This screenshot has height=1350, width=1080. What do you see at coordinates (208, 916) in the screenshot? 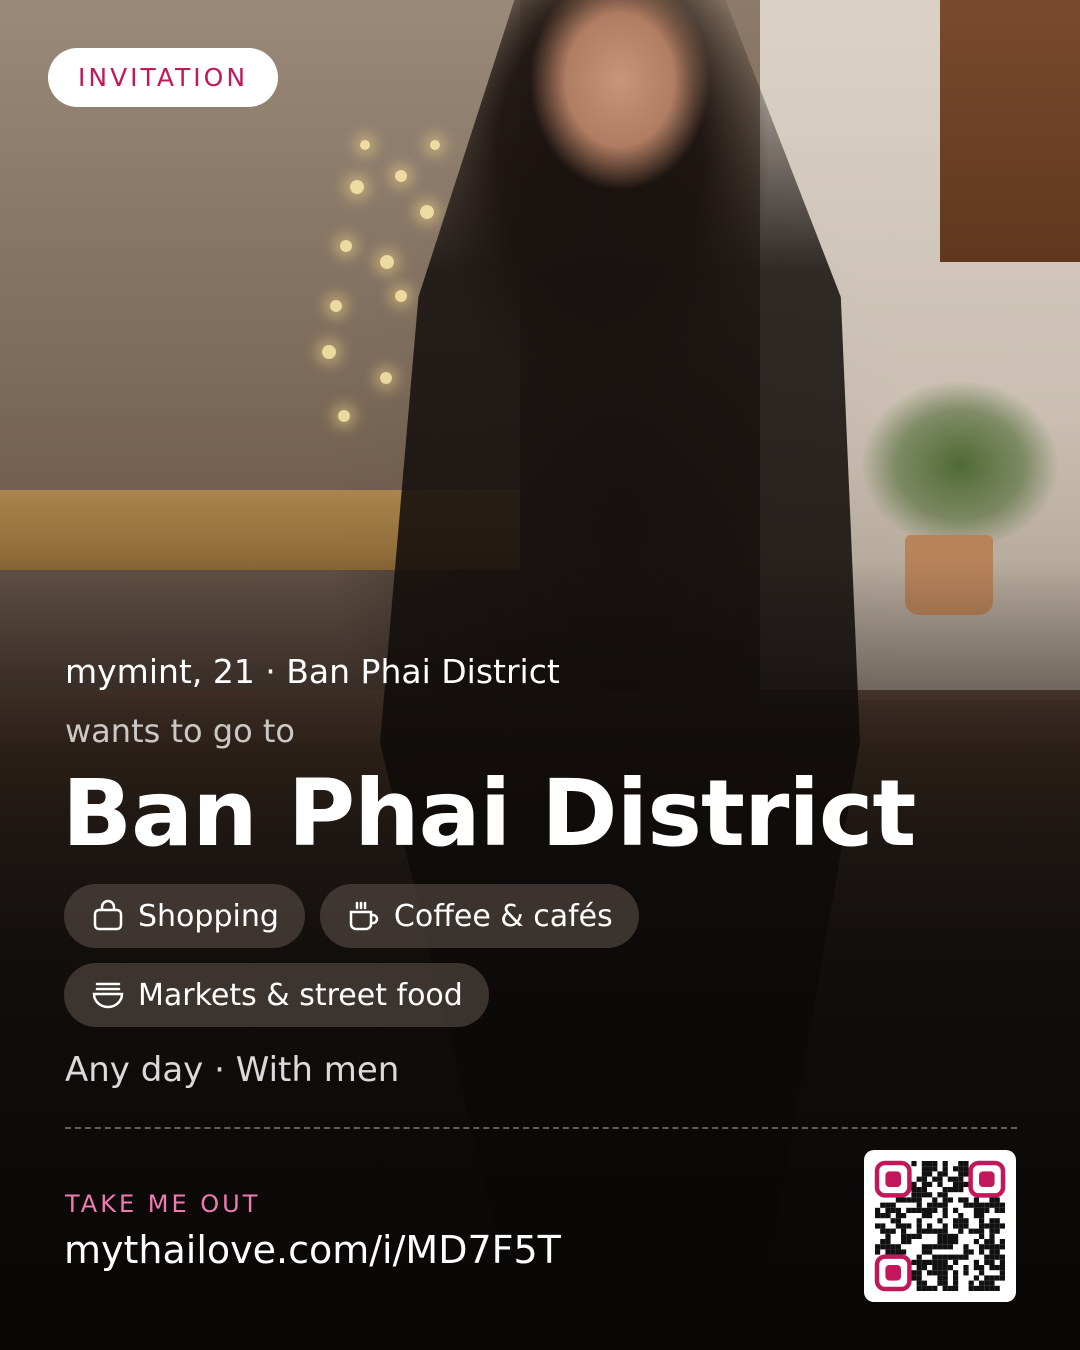
I see `chip-label: Shopping` at bounding box center [208, 916].